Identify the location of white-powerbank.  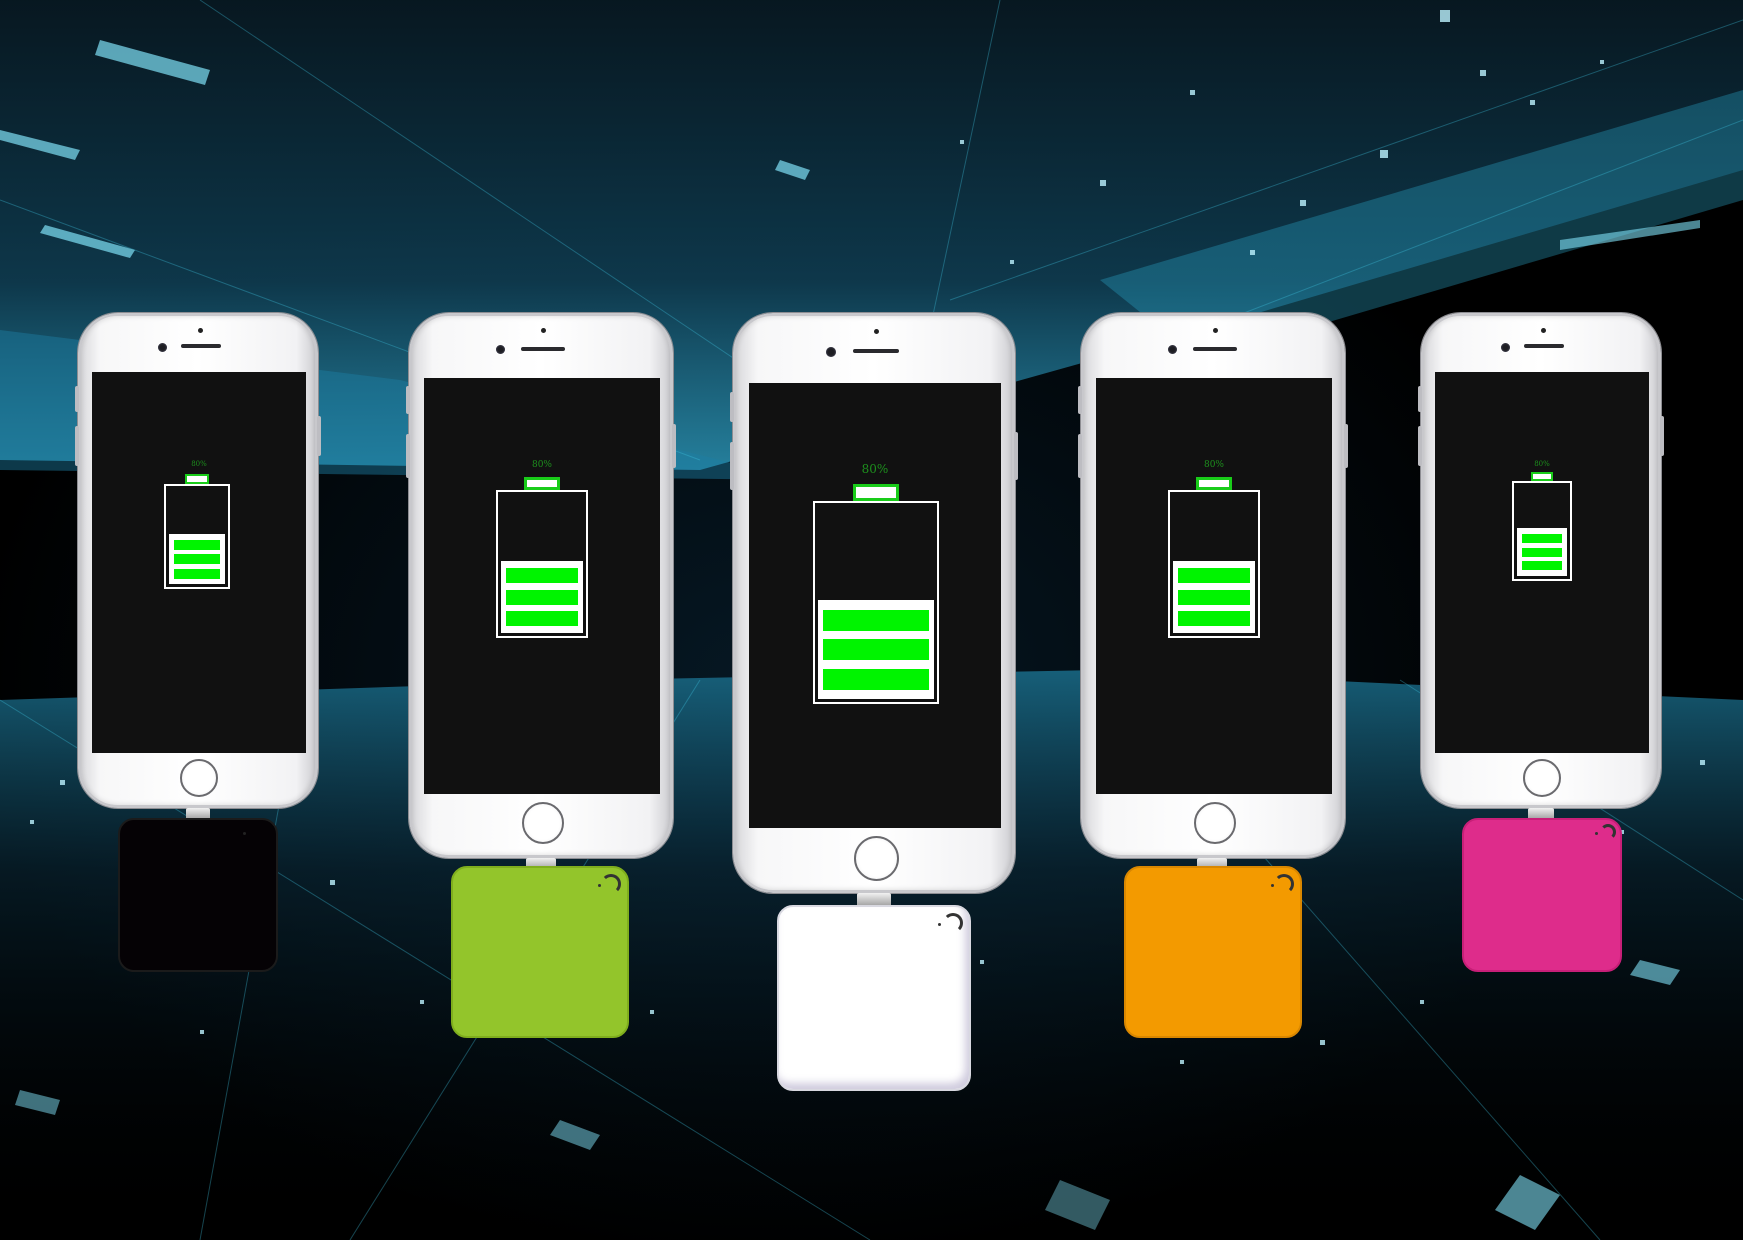
(874, 998).